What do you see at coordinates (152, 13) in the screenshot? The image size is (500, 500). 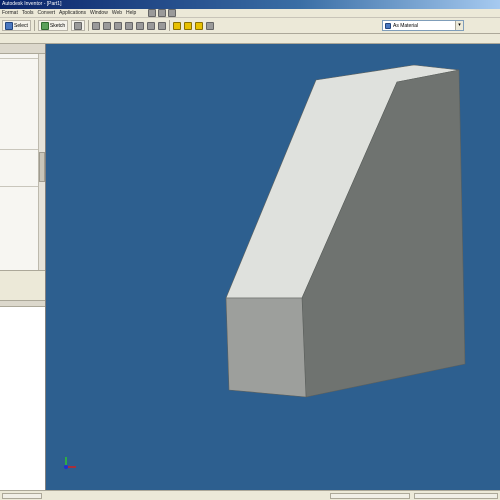 I see `new-icon` at bounding box center [152, 13].